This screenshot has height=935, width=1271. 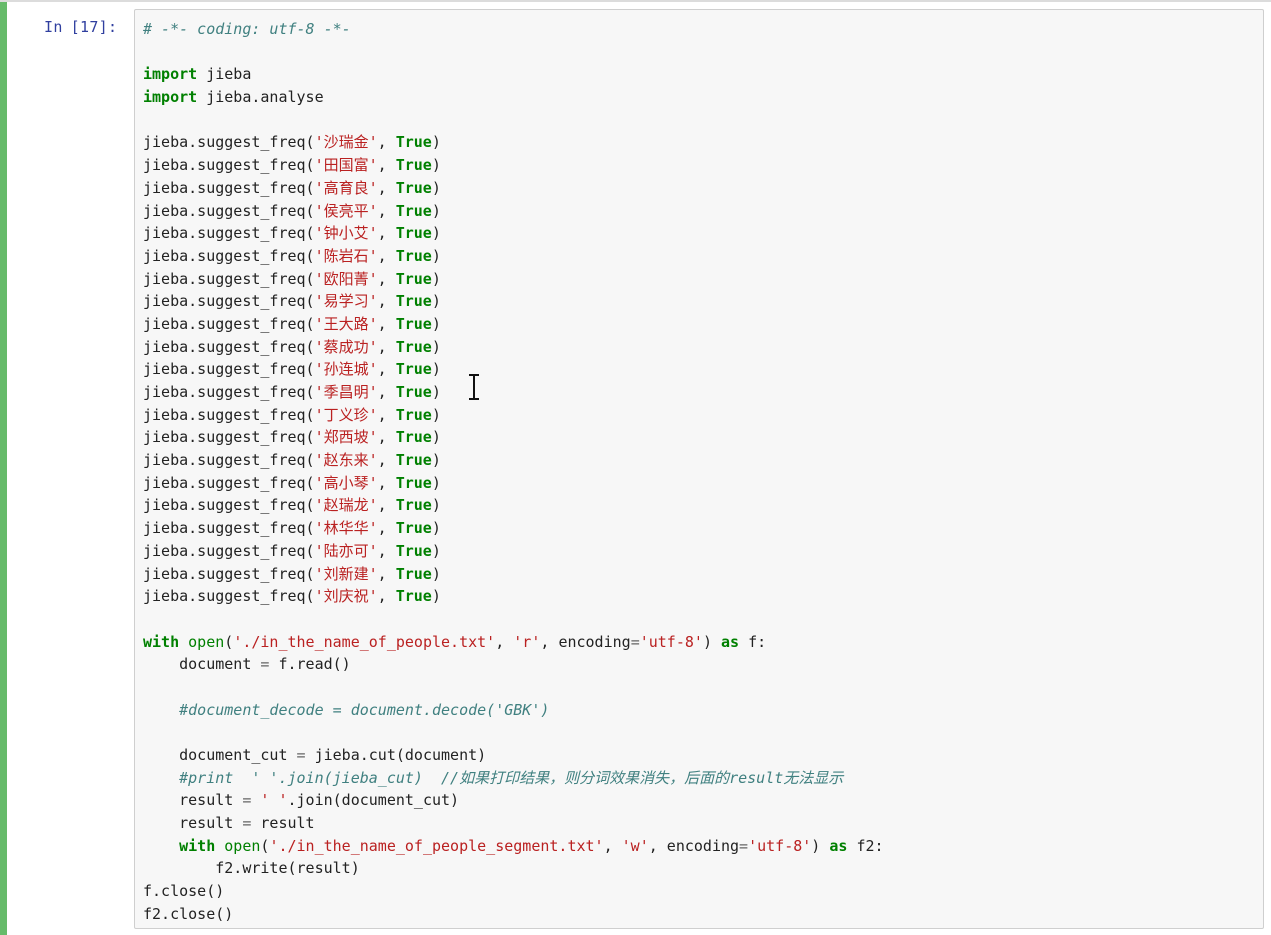 I want to click on close-call: f.close(), so click(x=184, y=891).